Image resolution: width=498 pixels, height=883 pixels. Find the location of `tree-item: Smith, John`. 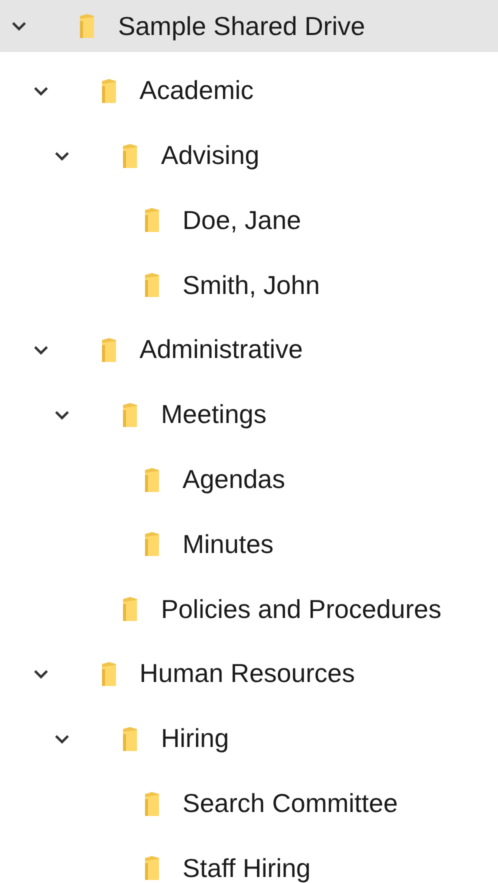

tree-item: Smith, John is located at coordinates (249, 285).